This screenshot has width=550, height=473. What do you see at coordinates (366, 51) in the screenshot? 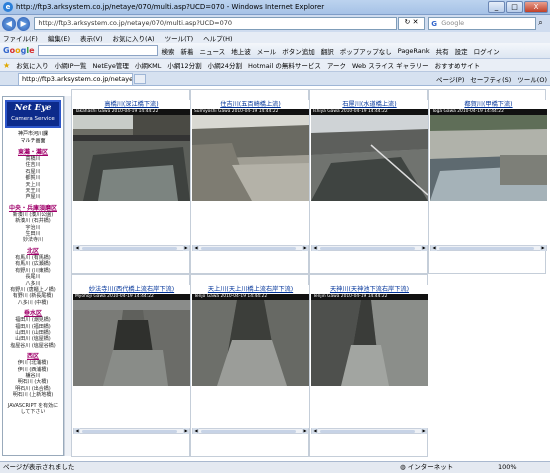
I see `google-popup-button: ポップアップなし` at bounding box center [366, 51].